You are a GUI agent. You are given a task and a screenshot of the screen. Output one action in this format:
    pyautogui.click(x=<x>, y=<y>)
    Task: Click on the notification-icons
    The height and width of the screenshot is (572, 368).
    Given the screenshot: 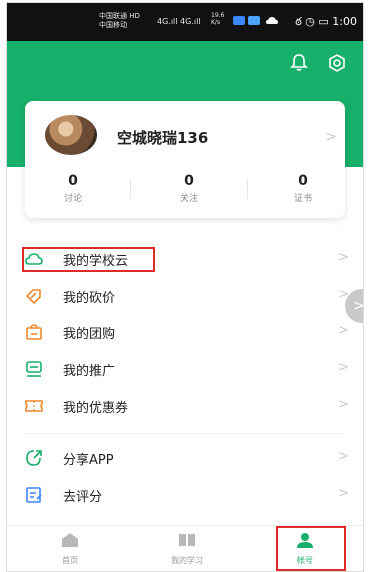 What is the action you would take?
    pyautogui.click(x=256, y=22)
    